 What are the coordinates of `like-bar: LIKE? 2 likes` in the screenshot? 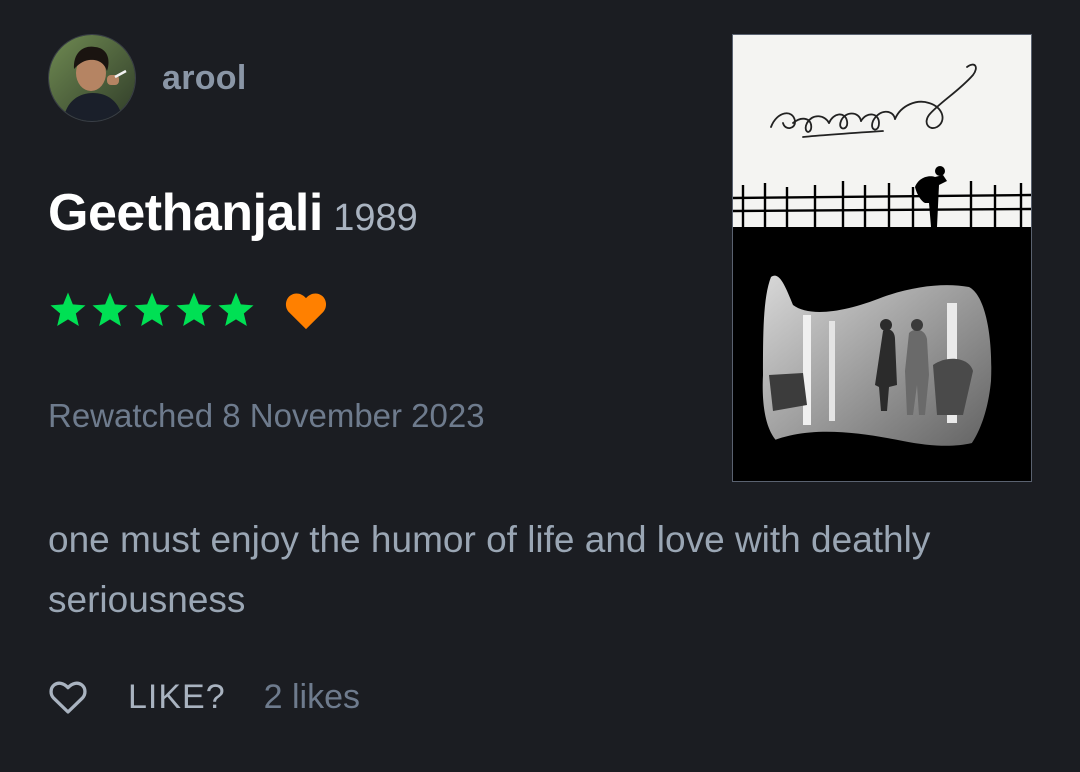 It's located at (204, 697).